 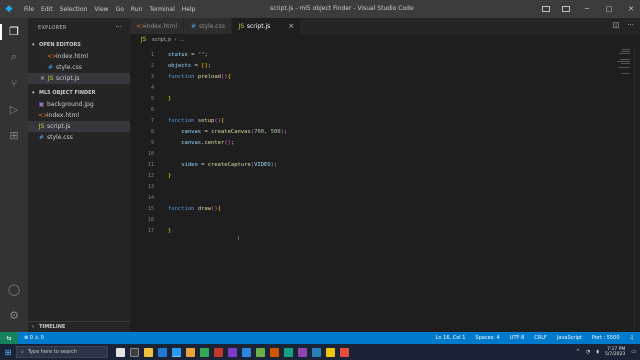 What do you see at coordinates (152, 143) in the screenshot?
I see `line-number: 9` at bounding box center [152, 143].